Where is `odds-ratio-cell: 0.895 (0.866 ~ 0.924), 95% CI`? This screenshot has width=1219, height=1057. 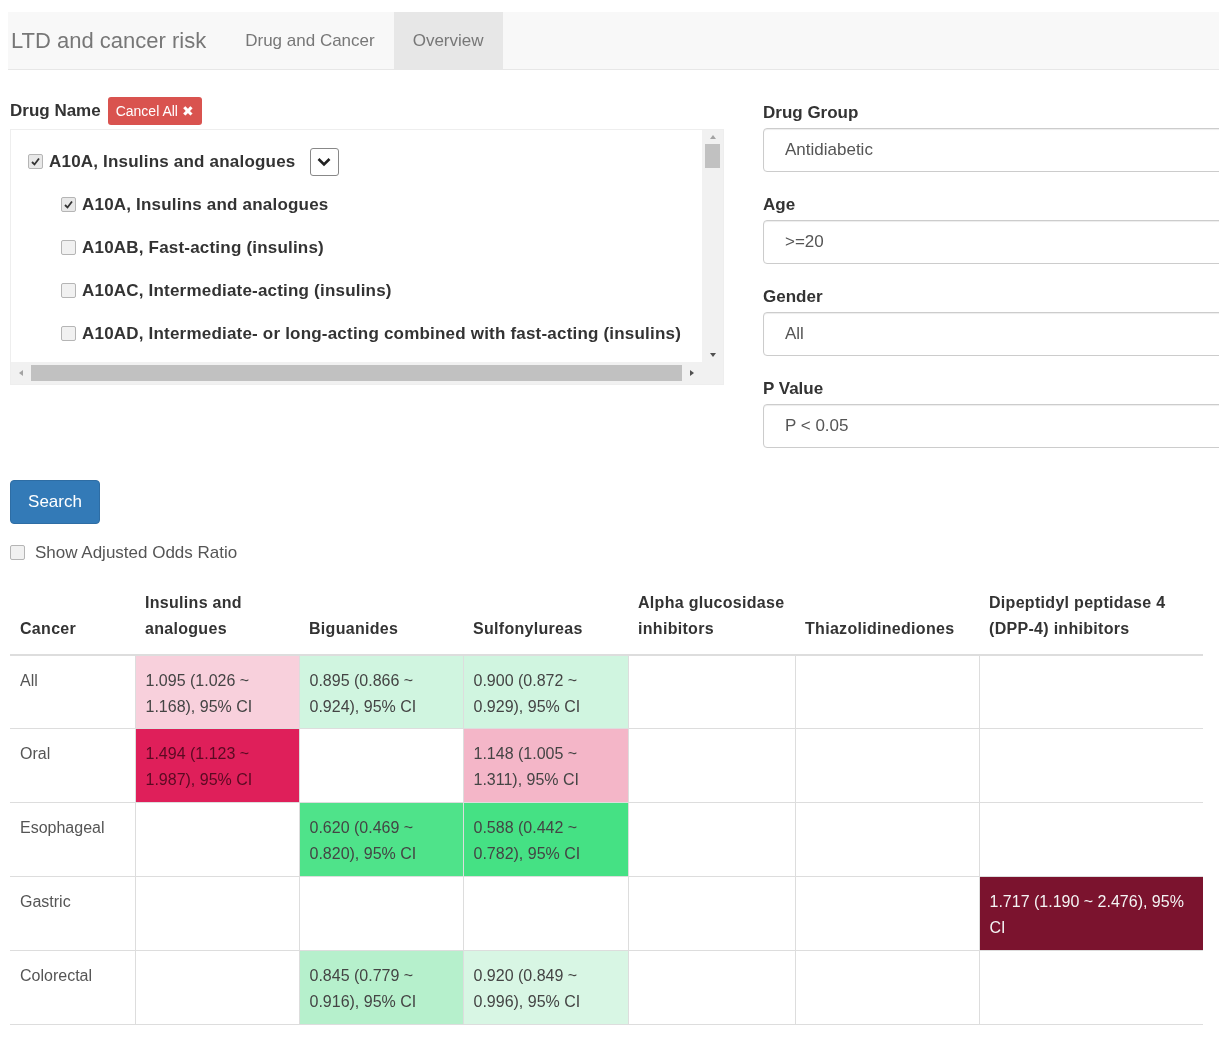 odds-ratio-cell: 0.895 (0.866 ~ 0.924), 95% CI is located at coordinates (381, 691).